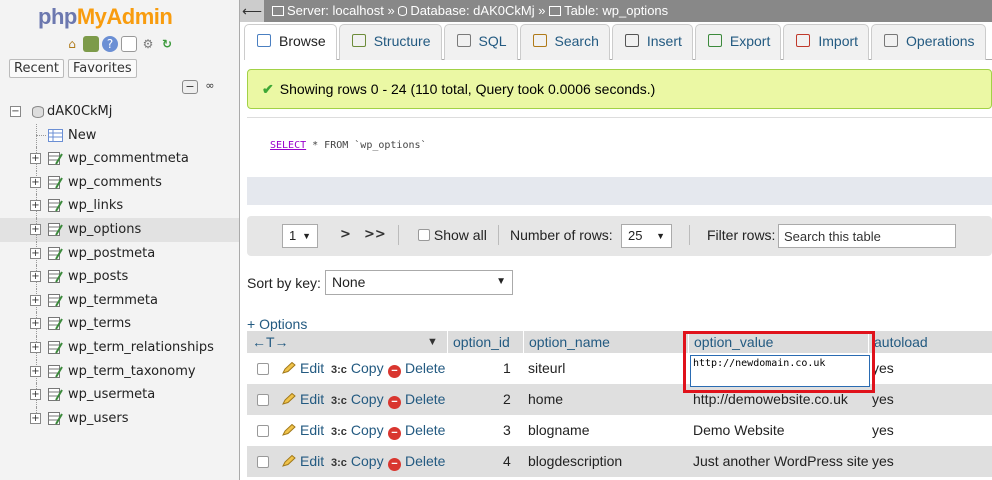  Describe the element at coordinates (119, 253) in the screenshot. I see `sidebar-item-wp_postmeta: + wp_postmeta` at that location.